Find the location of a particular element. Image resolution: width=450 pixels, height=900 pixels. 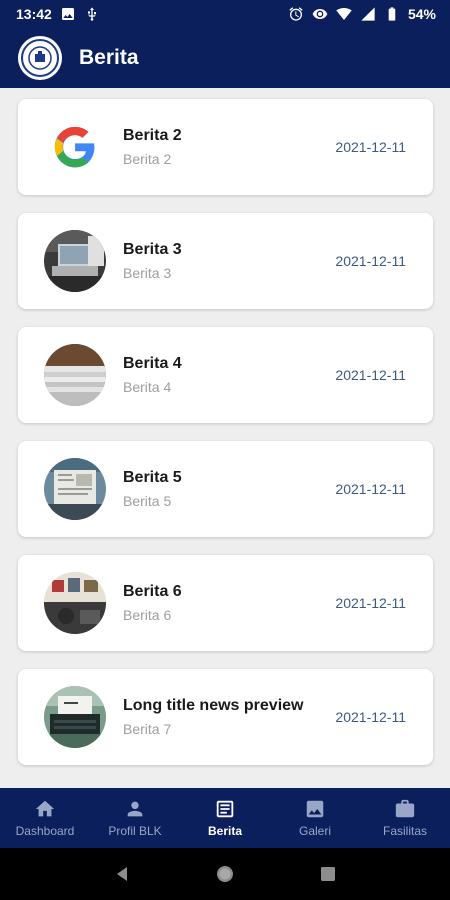

system-nav-bar is located at coordinates (225, 874).